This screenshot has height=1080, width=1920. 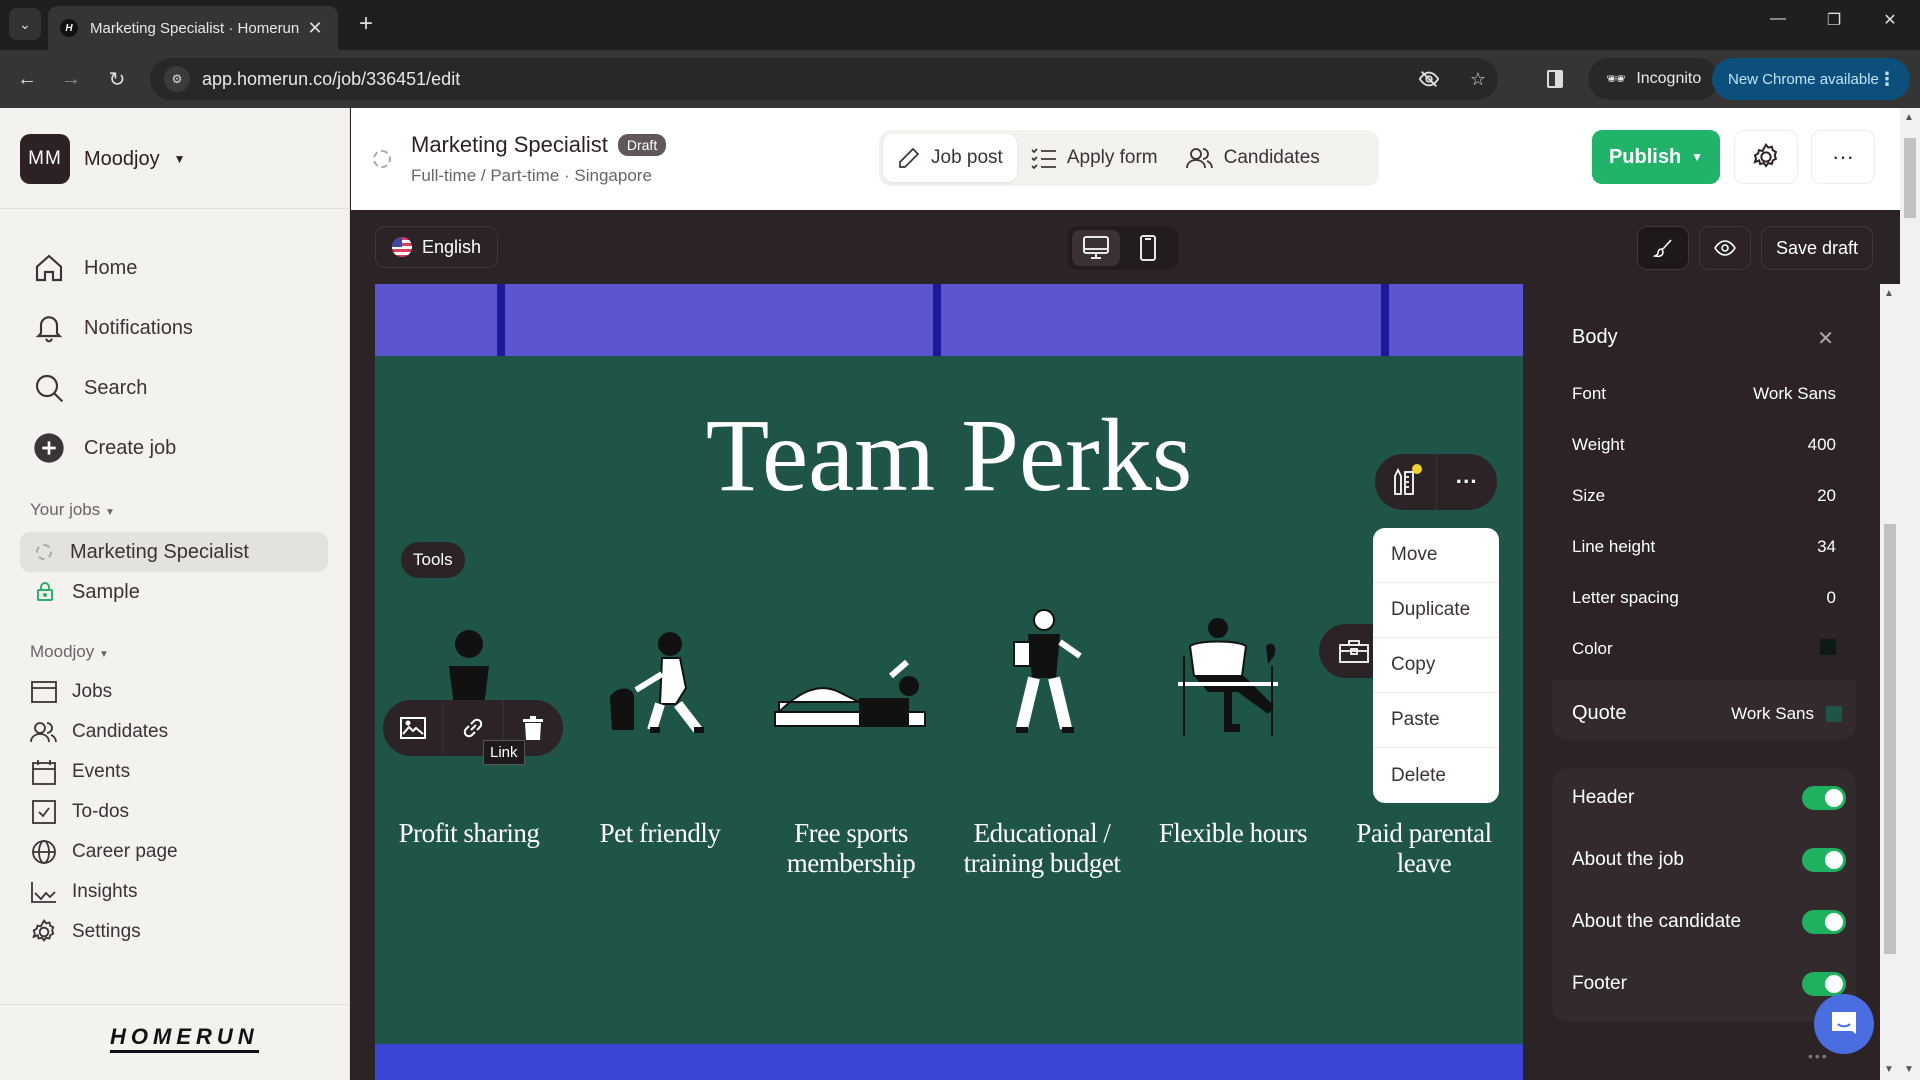 I want to click on perk-item: Educational / training budget, so click(x=1042, y=737).